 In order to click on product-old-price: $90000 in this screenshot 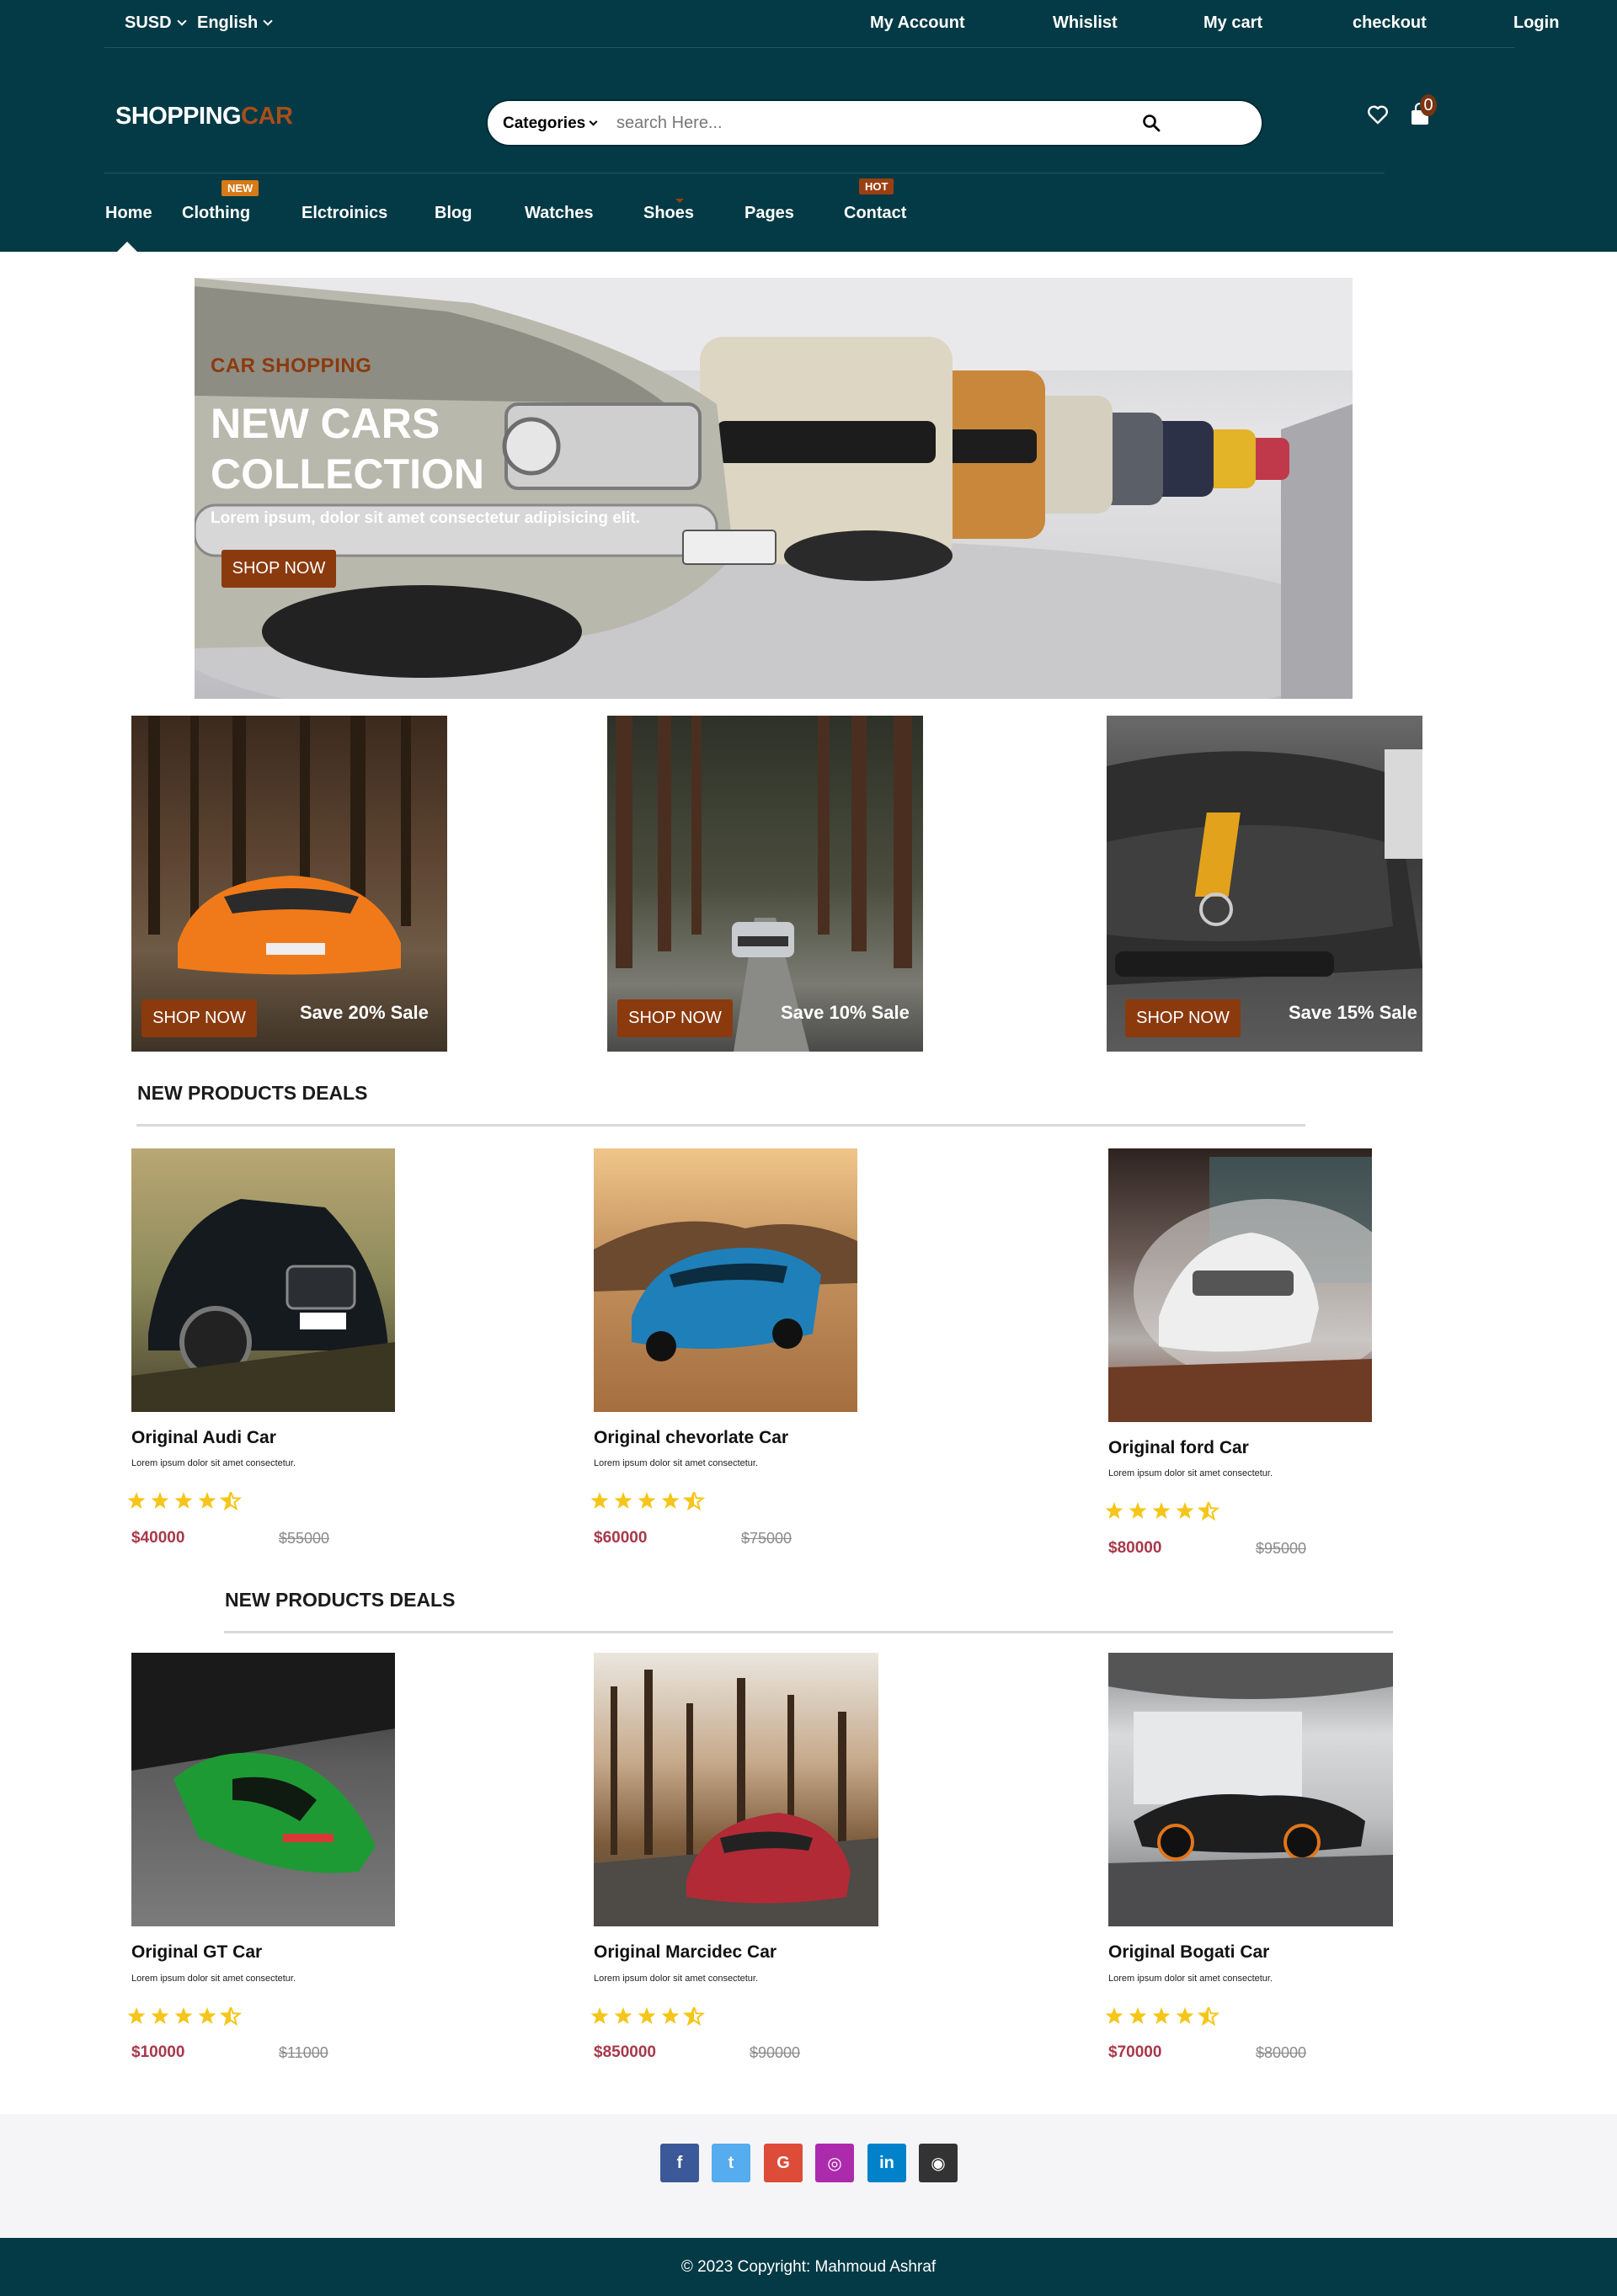, I will do `click(775, 2052)`.